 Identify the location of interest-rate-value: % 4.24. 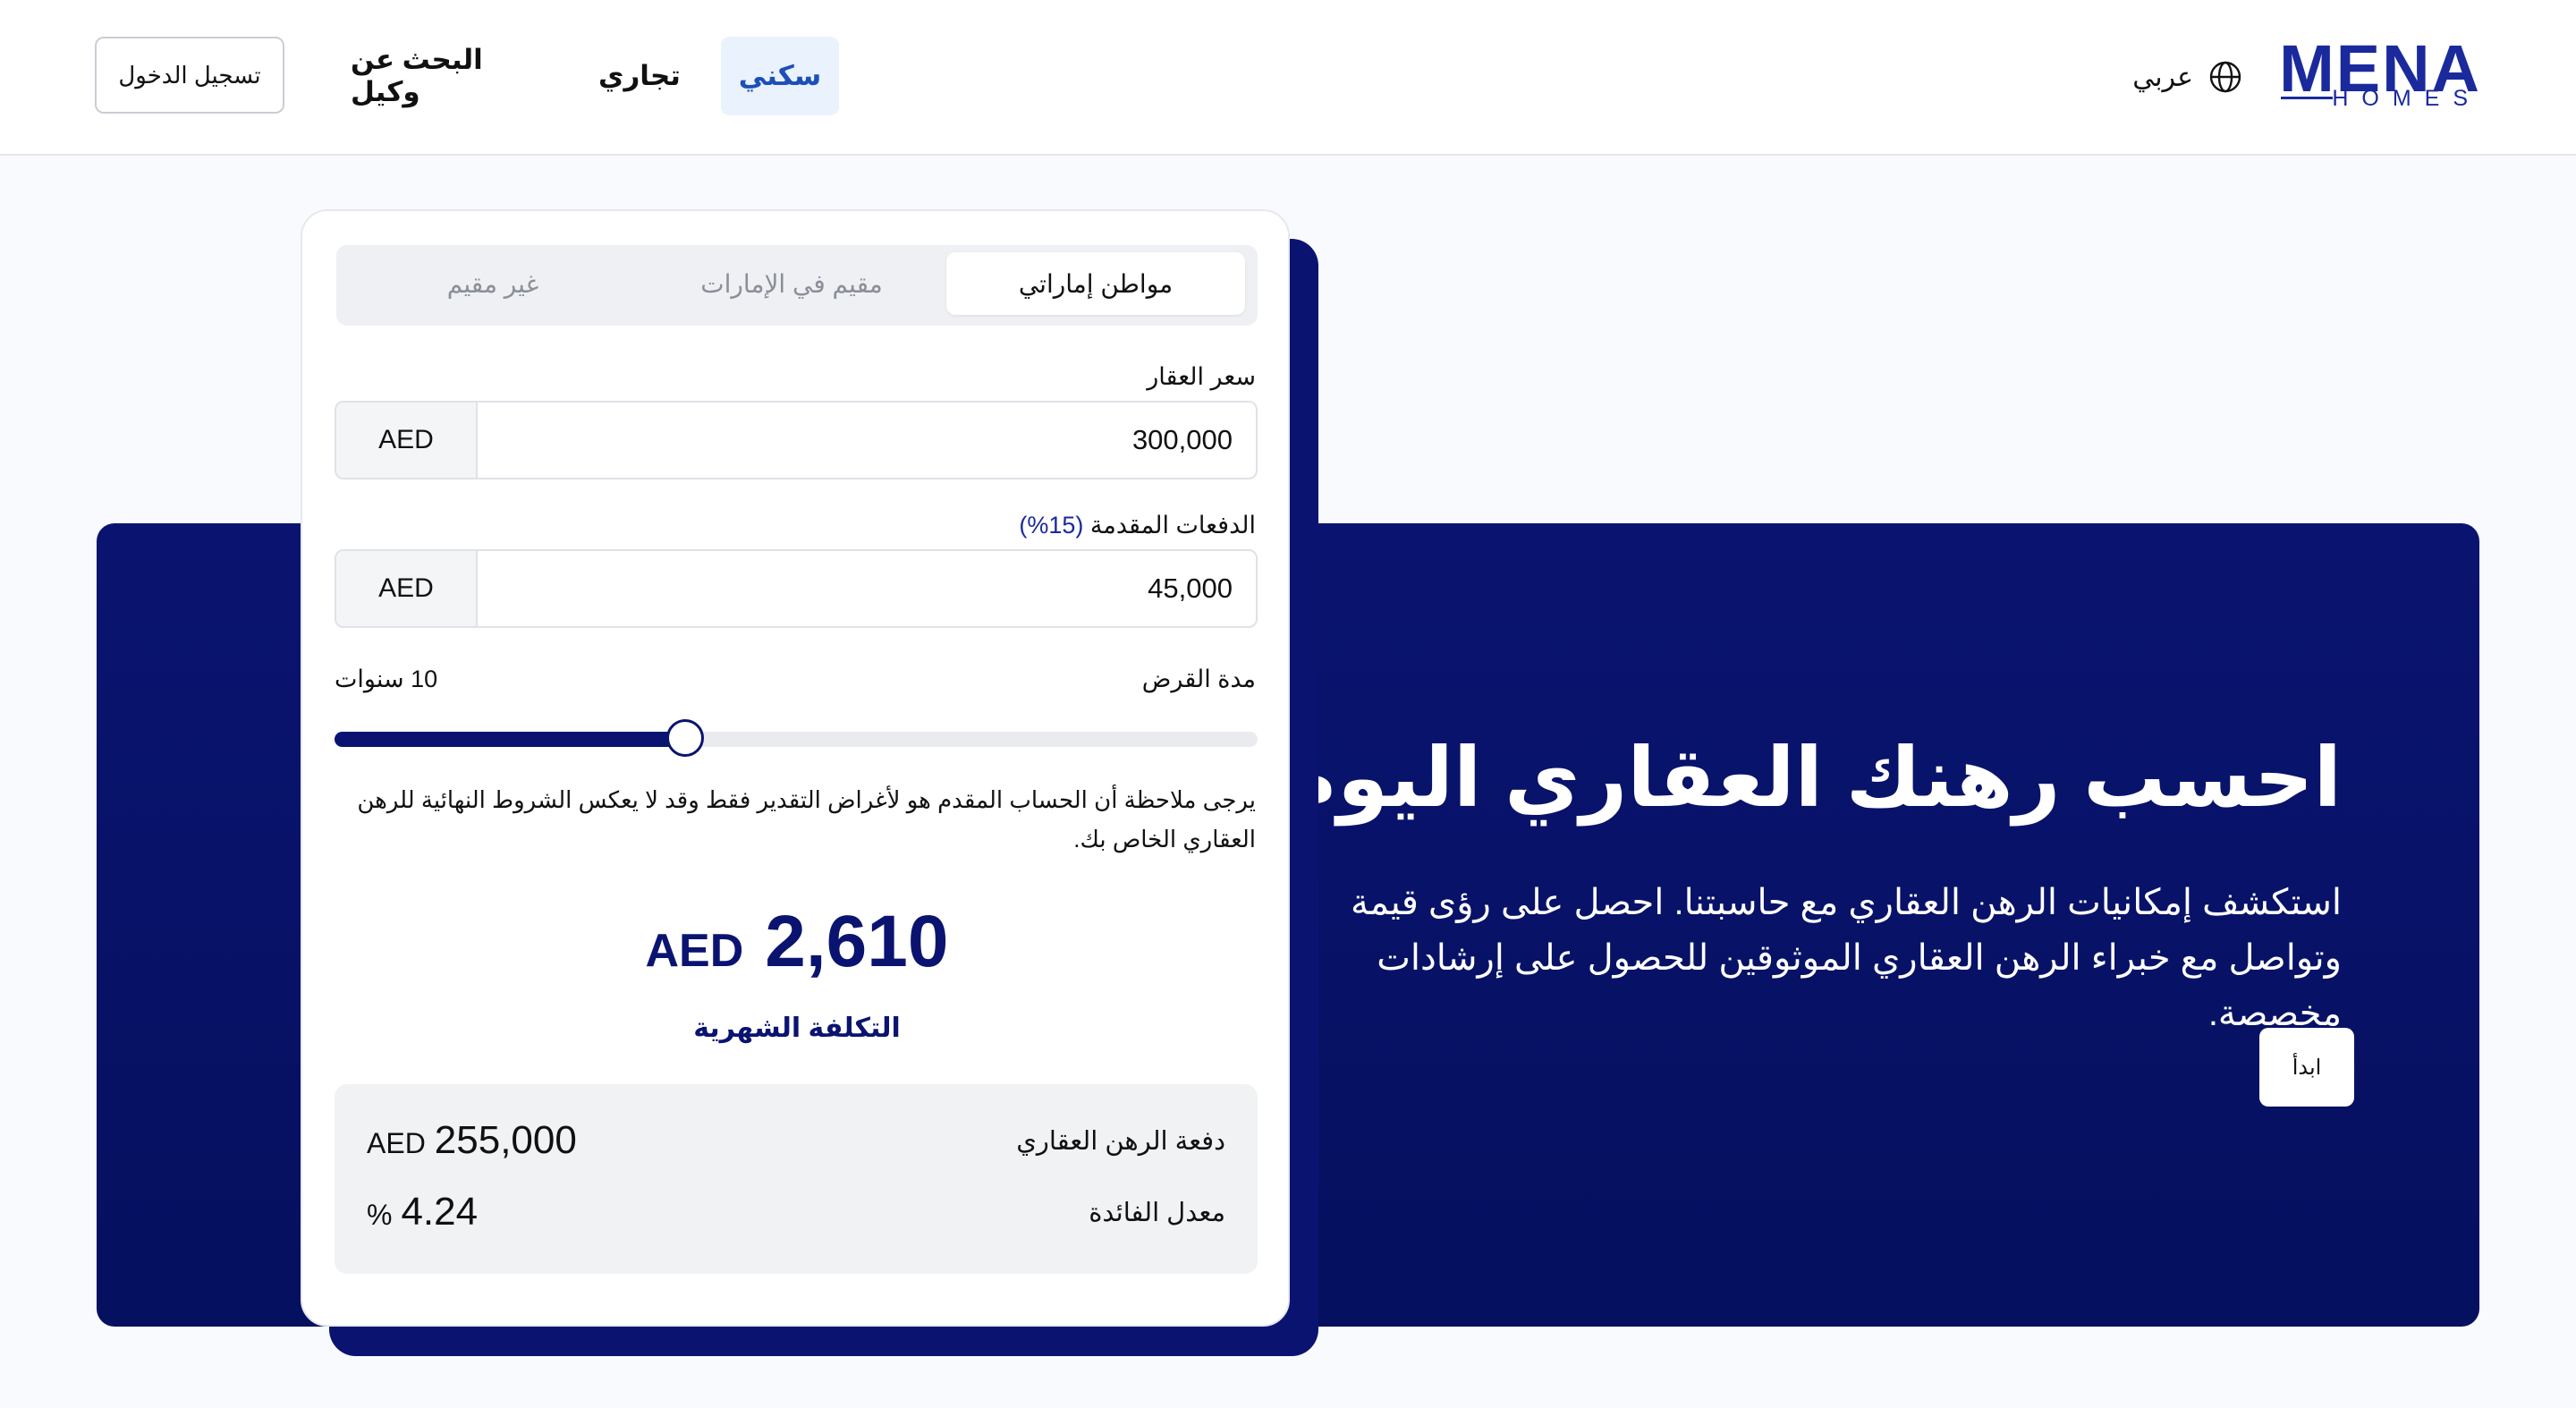
(422, 1212).